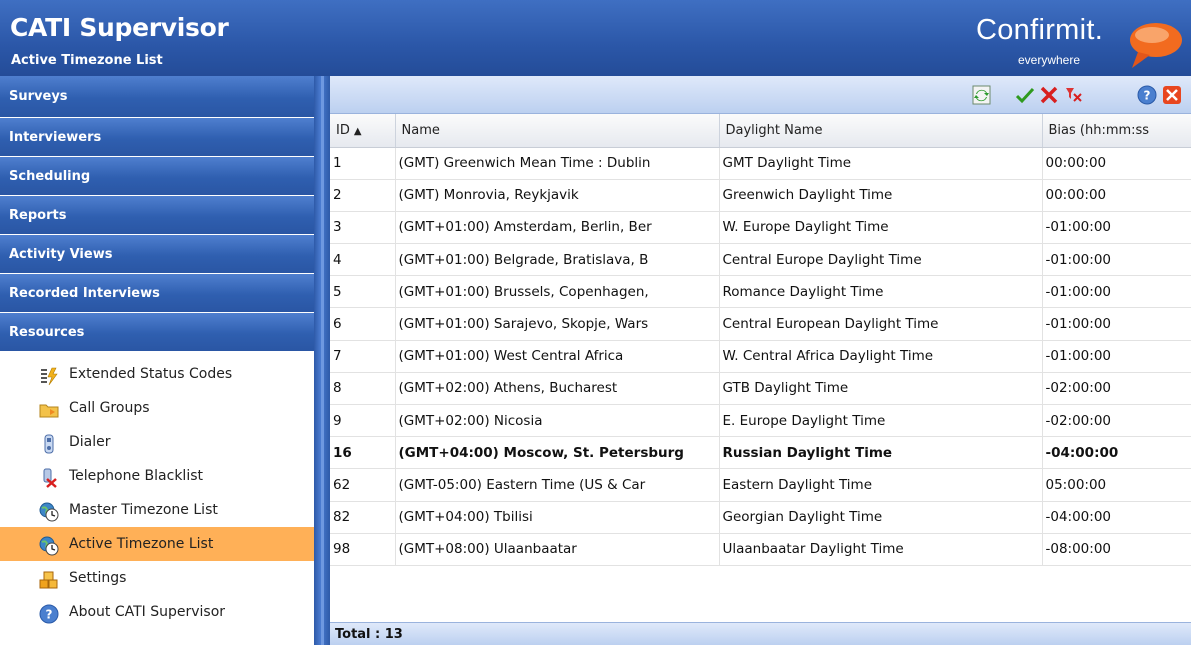  Describe the element at coordinates (157, 374) in the screenshot. I see `sidebar-item-extended-status-codes: Extended Status Codes` at that location.